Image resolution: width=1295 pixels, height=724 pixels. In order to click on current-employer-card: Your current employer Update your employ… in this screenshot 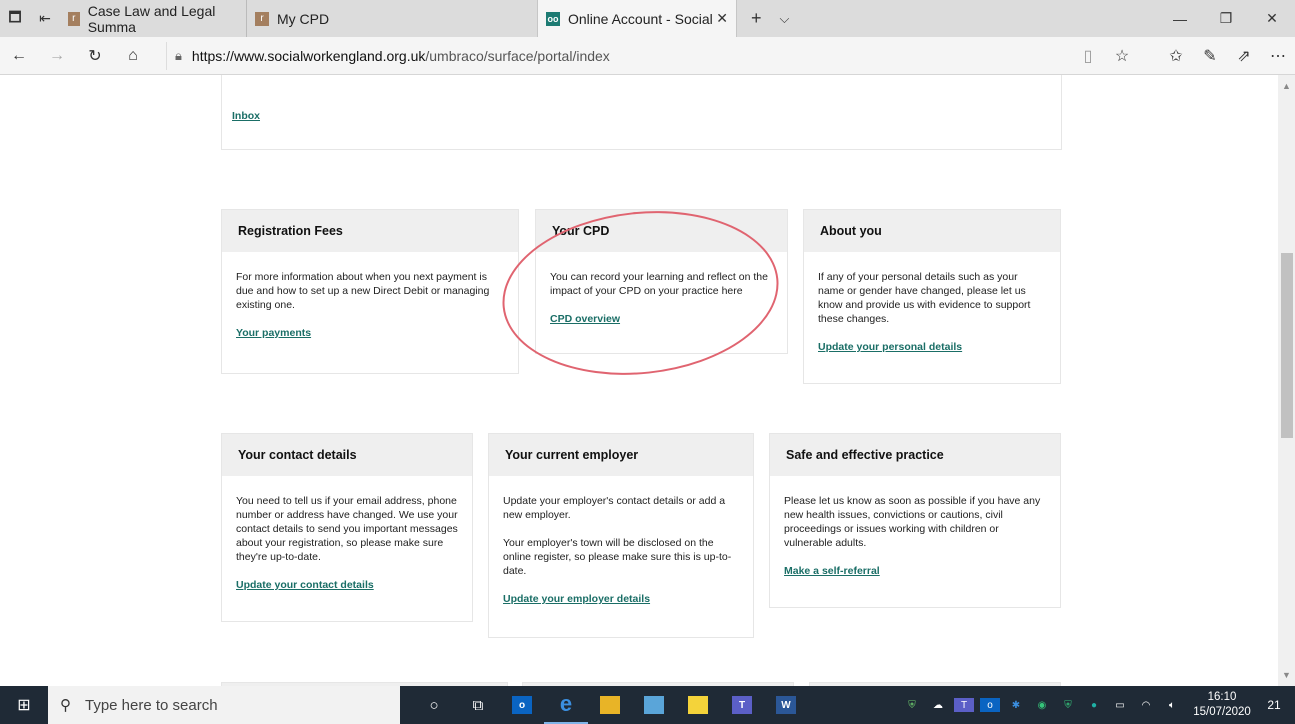, I will do `click(621, 535)`.